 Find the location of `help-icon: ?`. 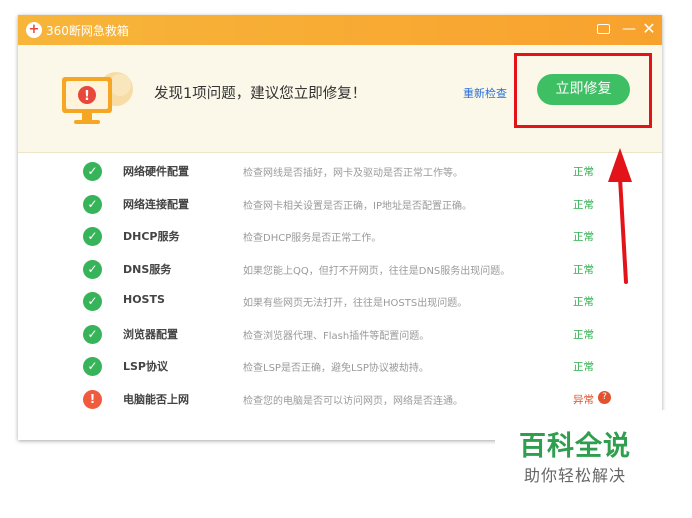

help-icon: ? is located at coordinates (604, 397).